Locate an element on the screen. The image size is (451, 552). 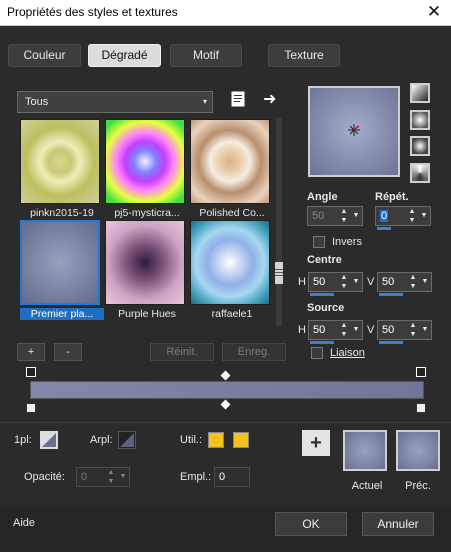
category-value: Tous is located at coordinates (37, 102).